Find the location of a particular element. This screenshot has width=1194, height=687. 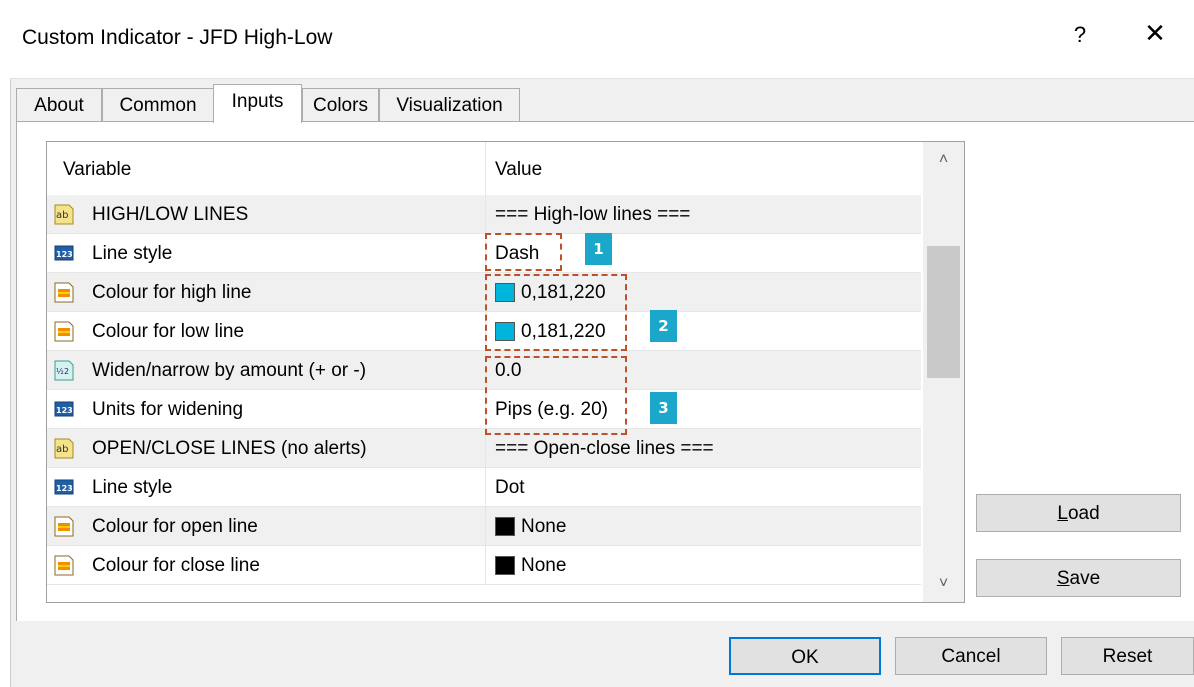

title-bar: Custom Indicator - JFD High-Low ? ✕ is located at coordinates (597, 39).